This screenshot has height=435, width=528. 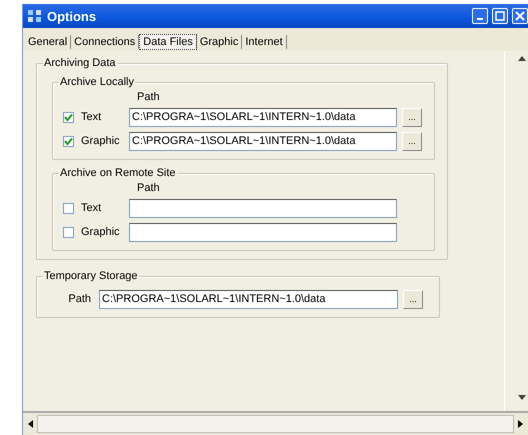 What do you see at coordinates (168, 42) in the screenshot?
I see `tab: Data Files` at bounding box center [168, 42].